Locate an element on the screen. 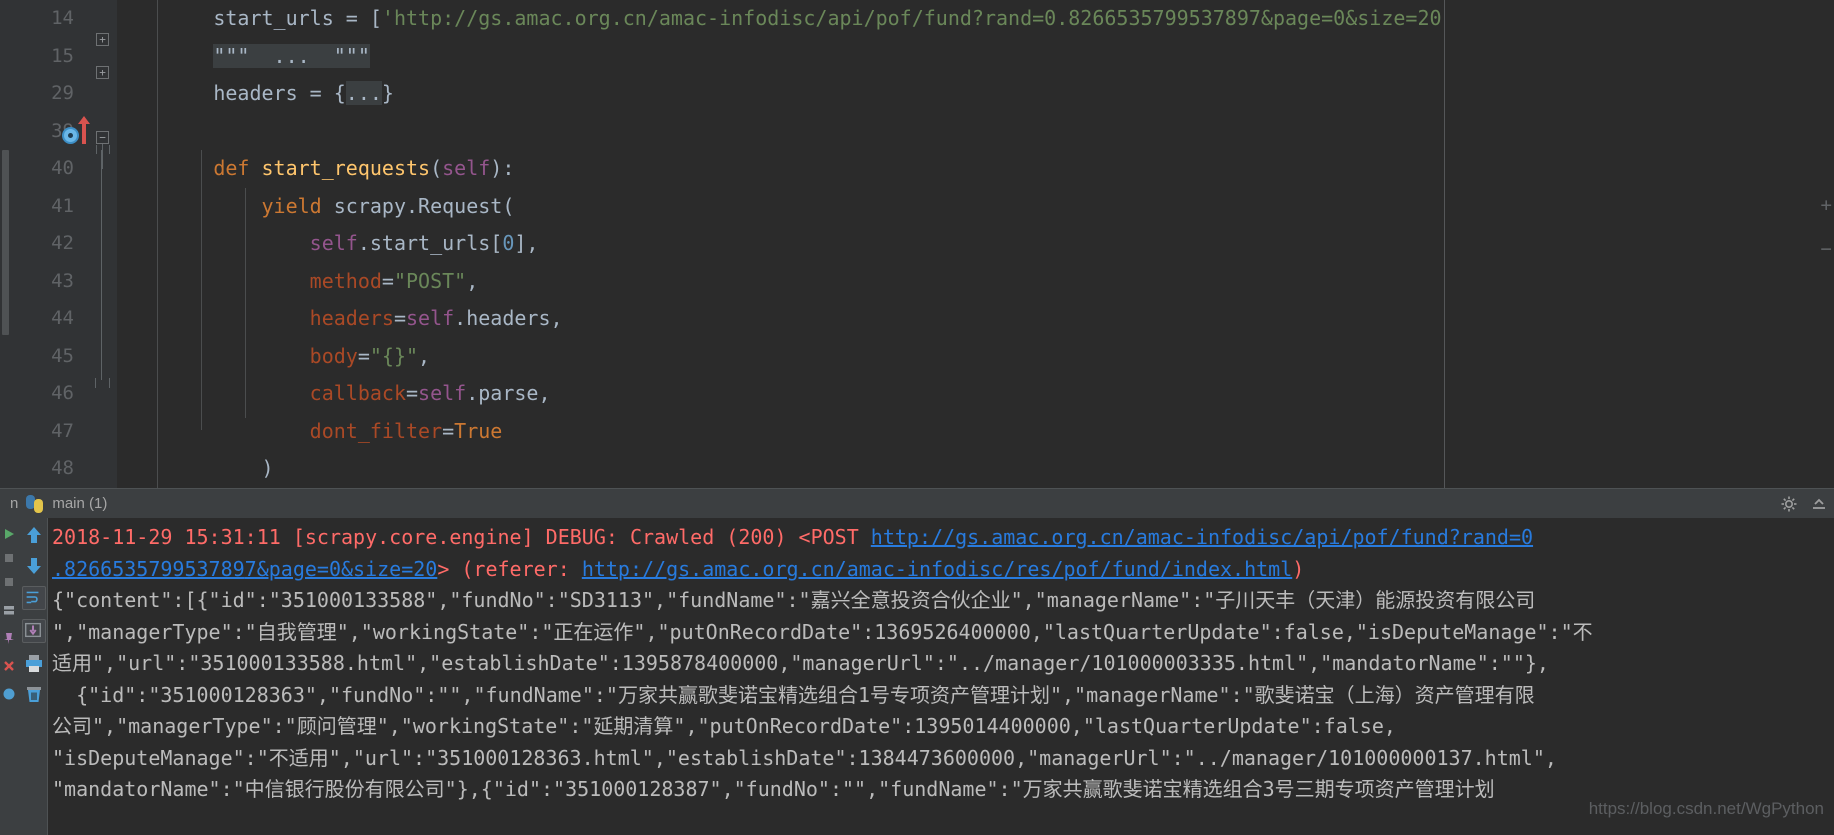 The height and width of the screenshot is (835, 1834). close-red-icon is located at coordinates (10, 666).